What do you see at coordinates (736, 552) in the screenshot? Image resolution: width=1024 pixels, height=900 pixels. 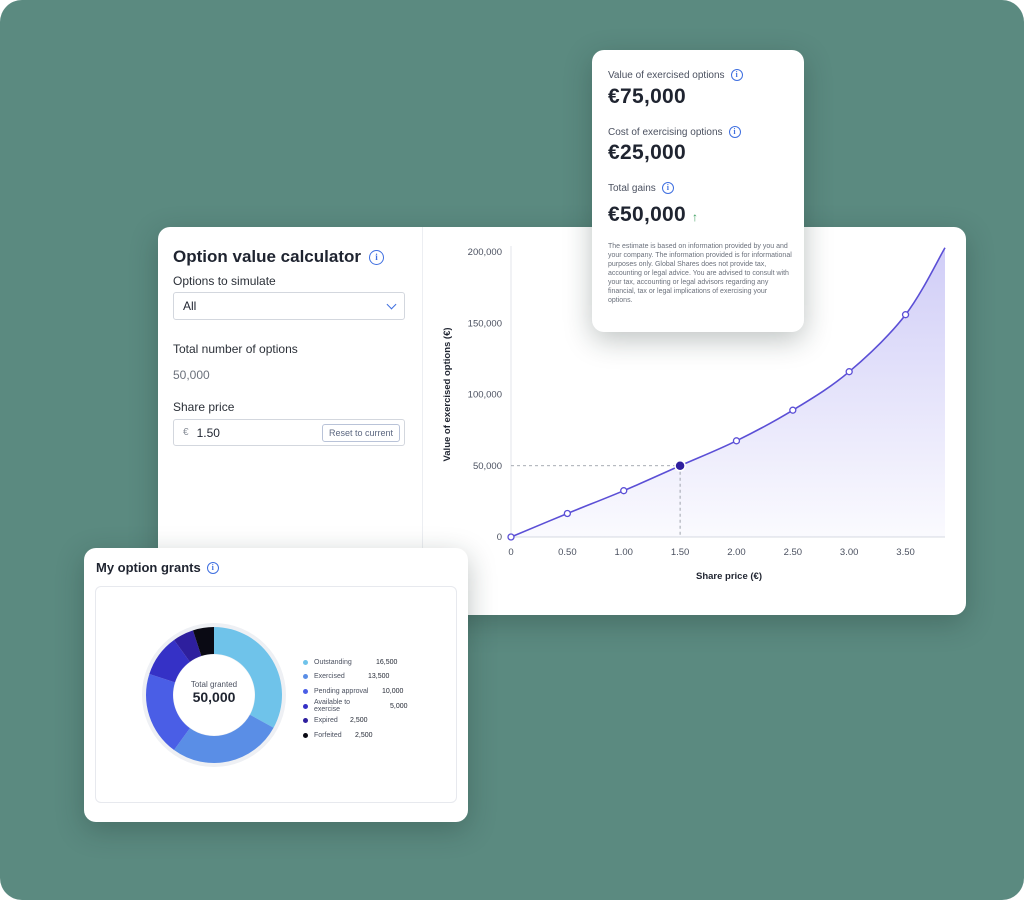 I see `x-tick-label: 2.00` at bounding box center [736, 552].